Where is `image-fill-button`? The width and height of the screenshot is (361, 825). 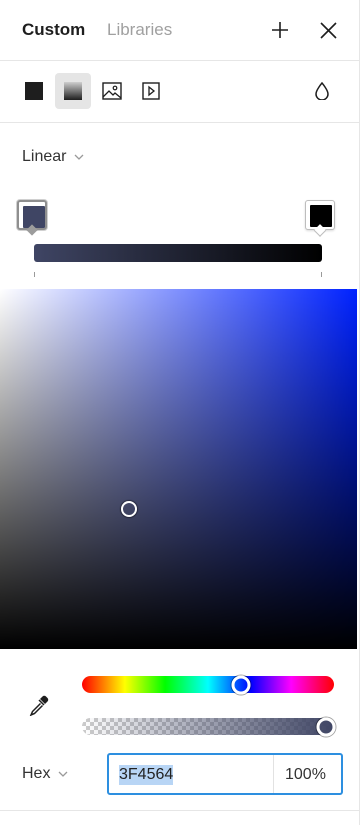
image-fill-button is located at coordinates (112, 91).